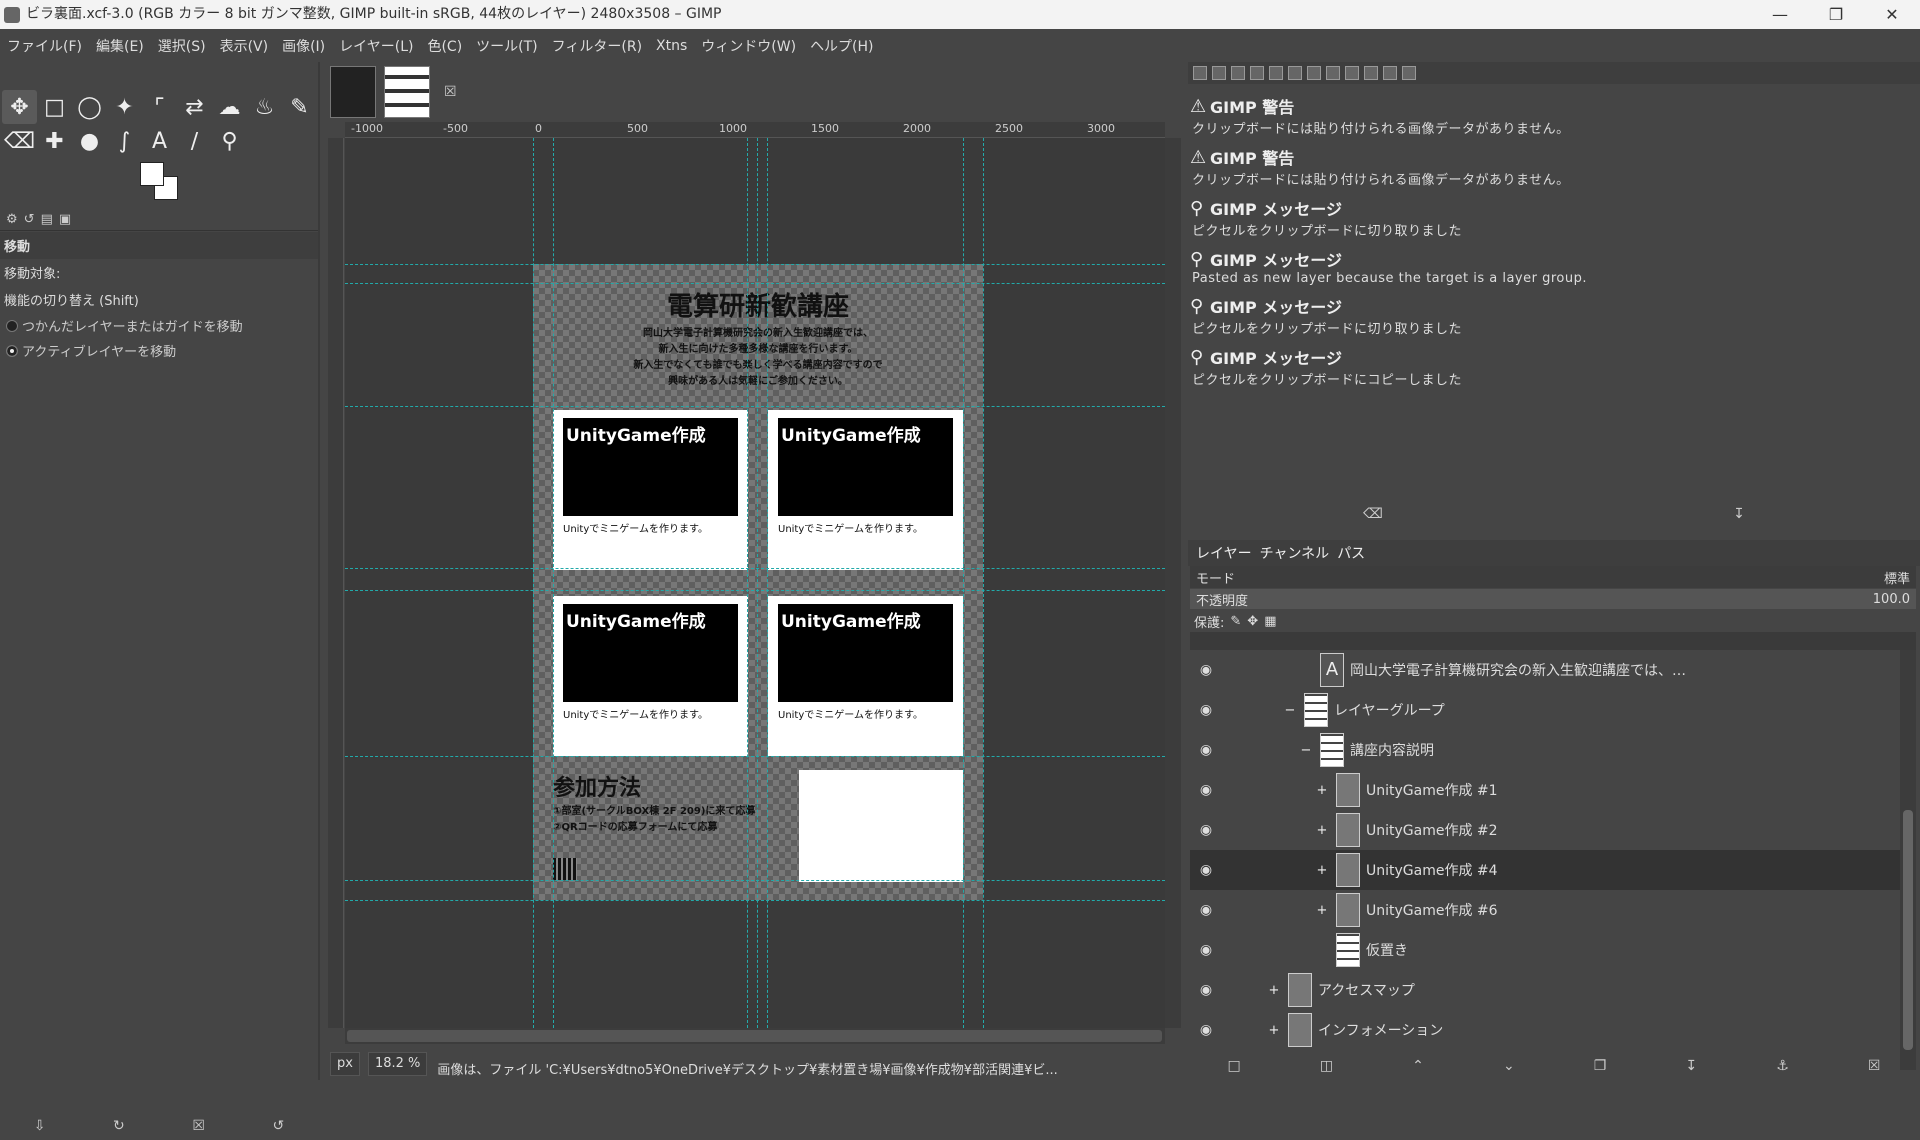  What do you see at coordinates (345, 1064) in the screenshot?
I see `unit-select: px` at bounding box center [345, 1064].